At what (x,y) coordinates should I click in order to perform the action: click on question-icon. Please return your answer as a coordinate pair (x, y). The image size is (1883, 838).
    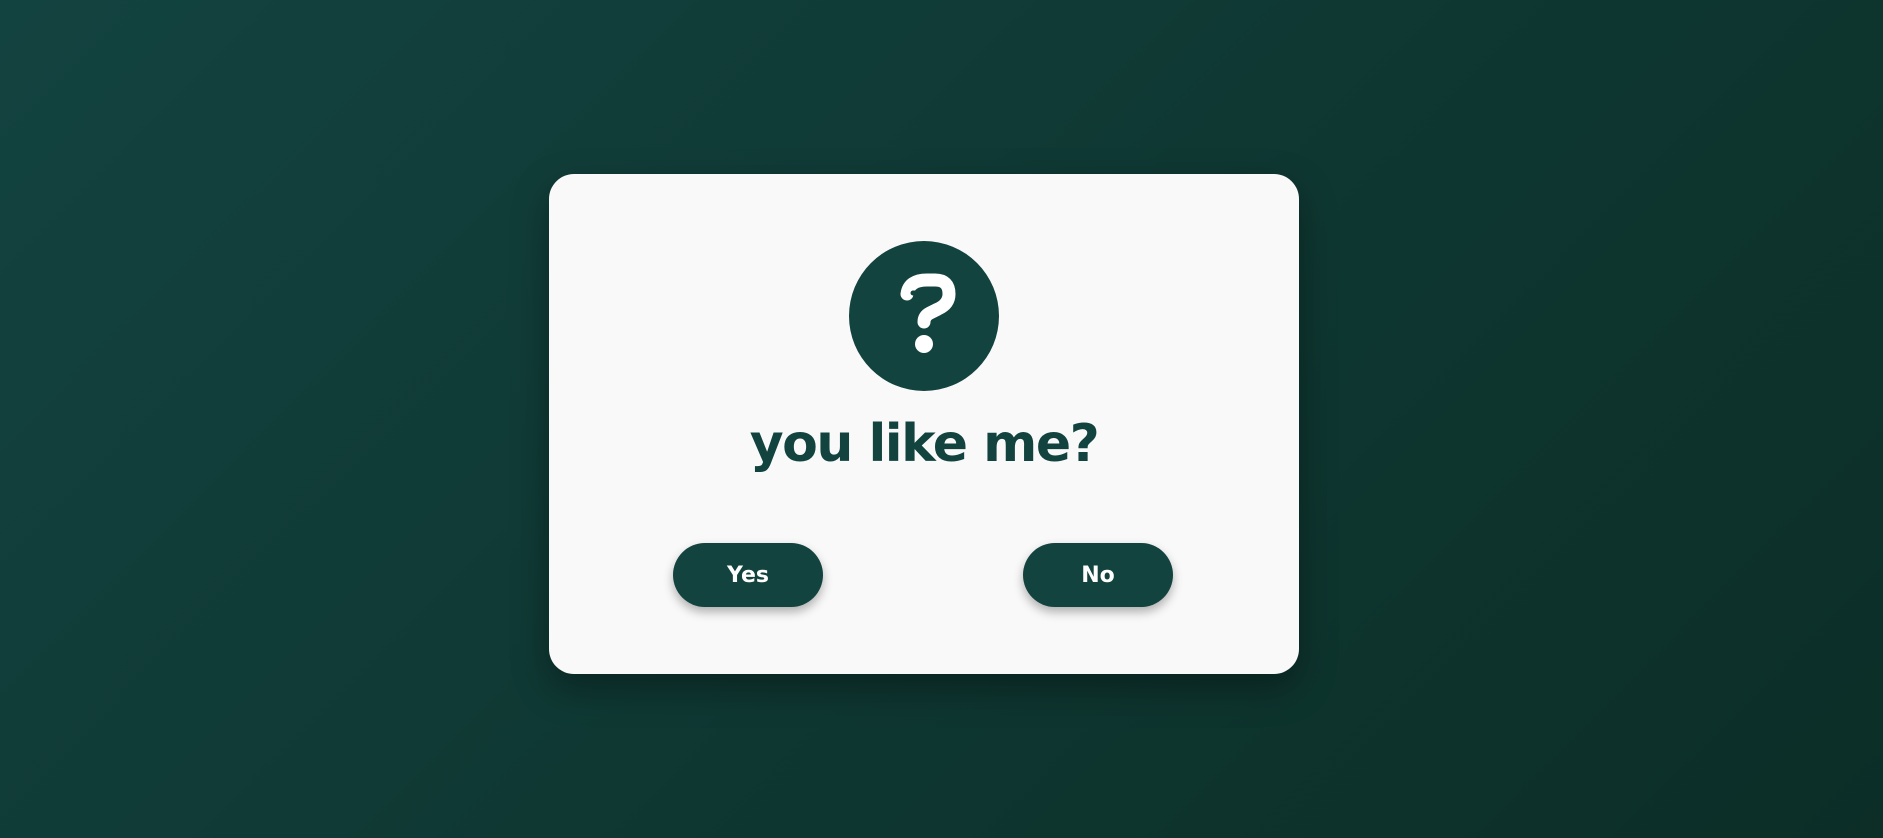
    Looking at the image, I should click on (924, 316).